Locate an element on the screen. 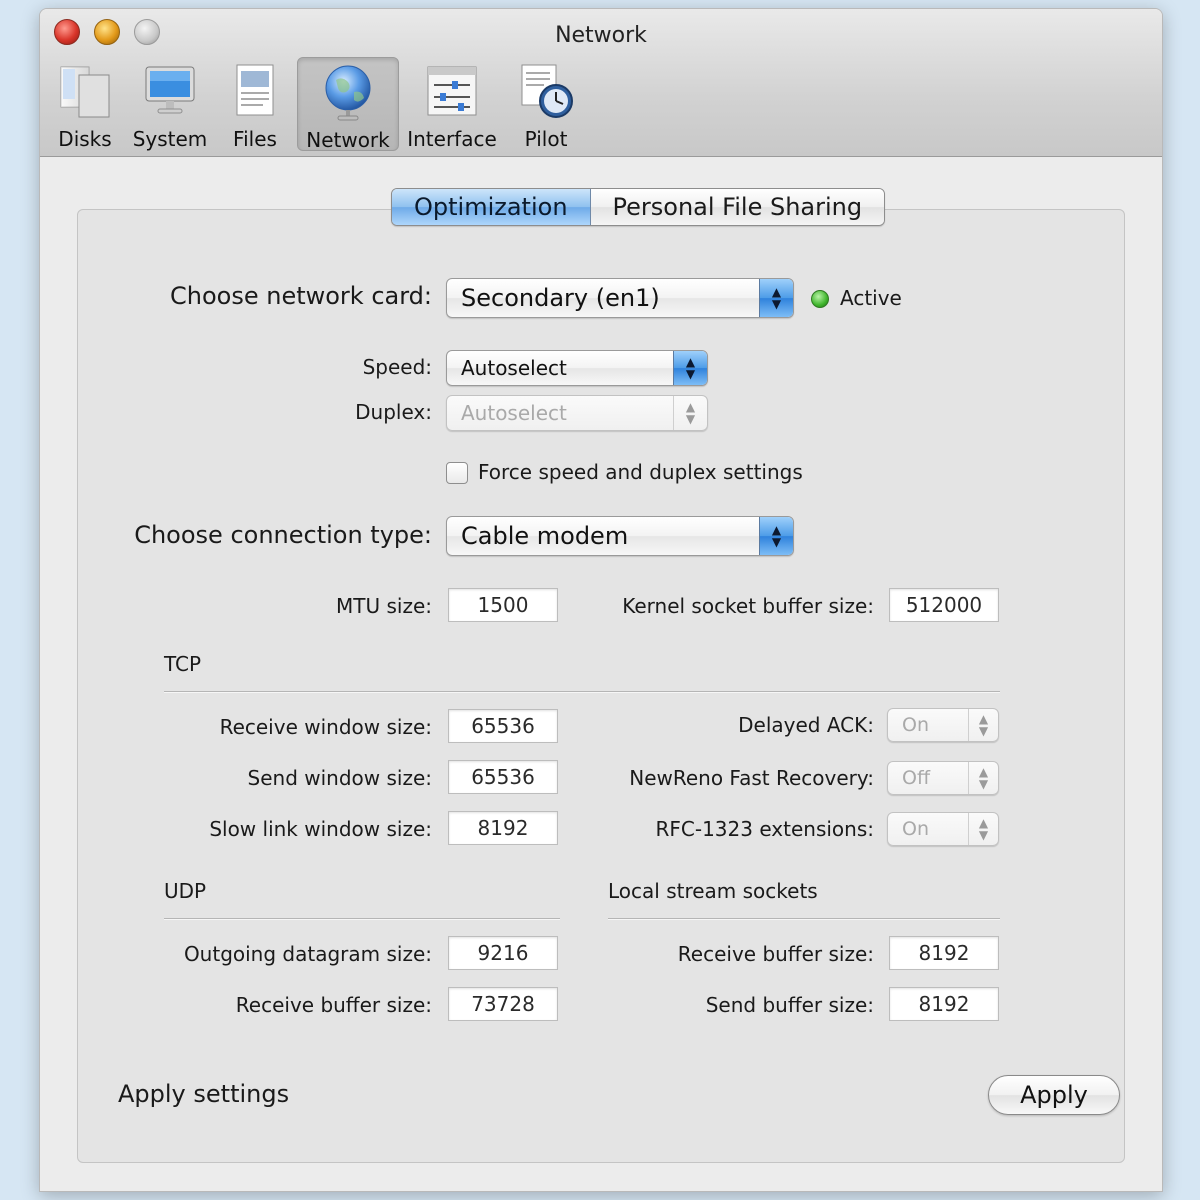 The width and height of the screenshot is (1200, 1200). delayed-ack-value: On is located at coordinates (915, 725).